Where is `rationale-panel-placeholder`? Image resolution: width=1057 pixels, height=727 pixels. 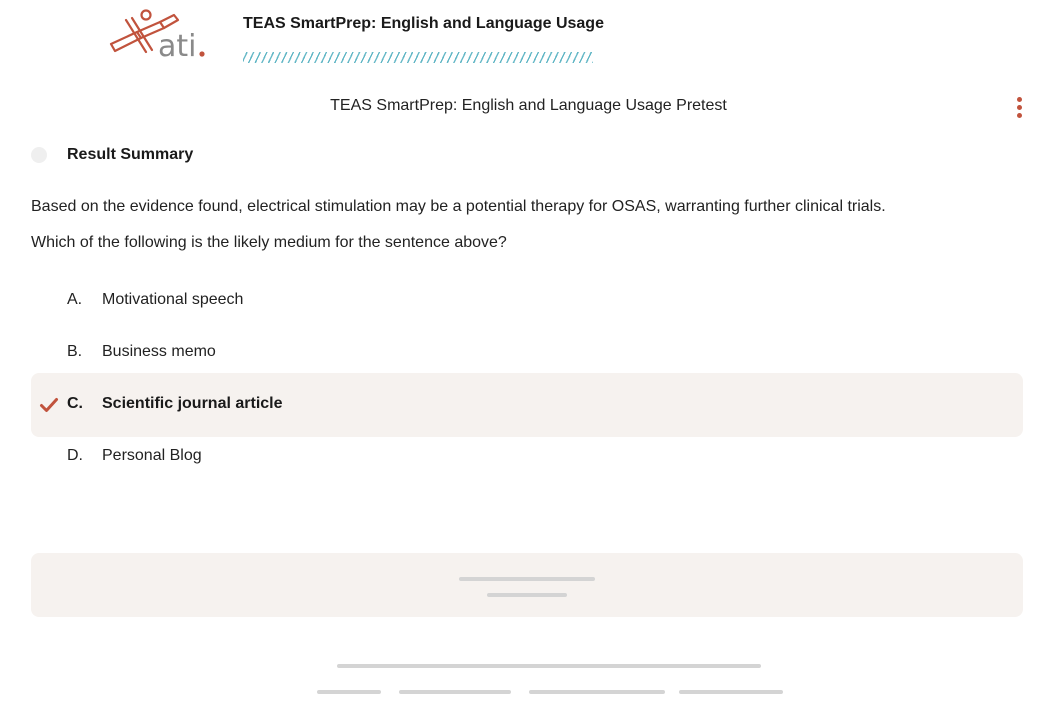 rationale-panel-placeholder is located at coordinates (527, 585).